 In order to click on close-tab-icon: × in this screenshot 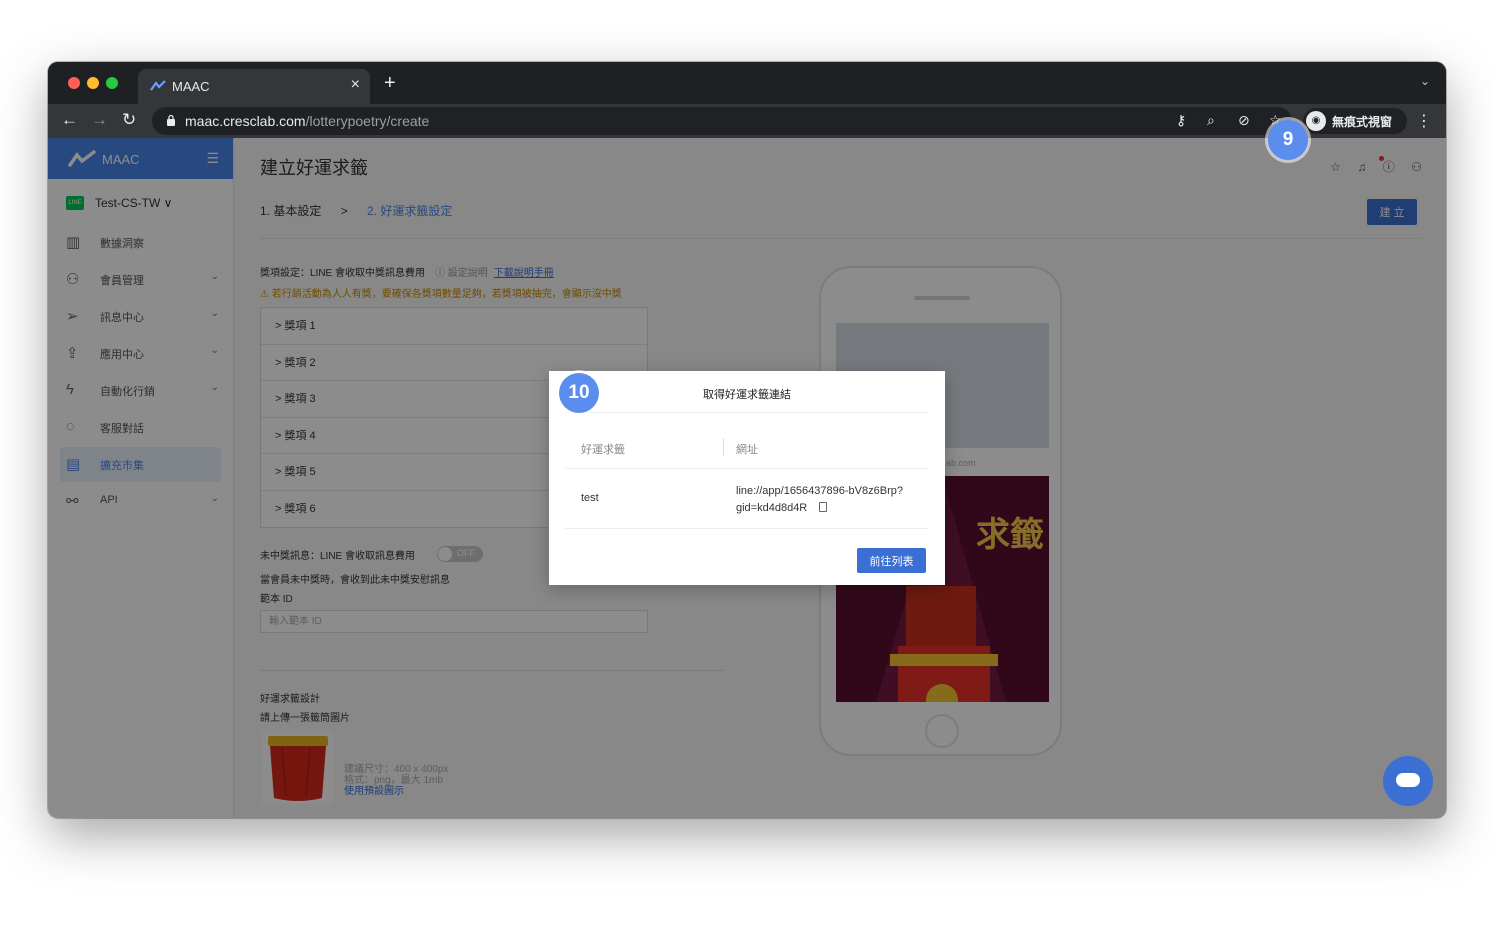, I will do `click(355, 85)`.